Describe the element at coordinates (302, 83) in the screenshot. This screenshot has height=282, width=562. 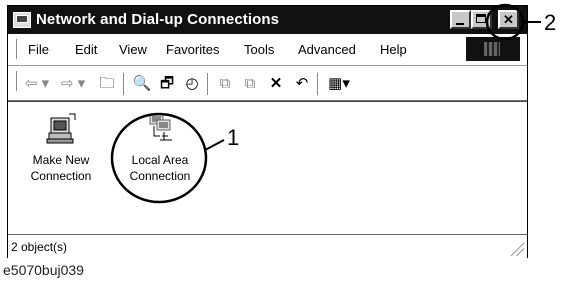
I see `undo-button: ↶` at that location.